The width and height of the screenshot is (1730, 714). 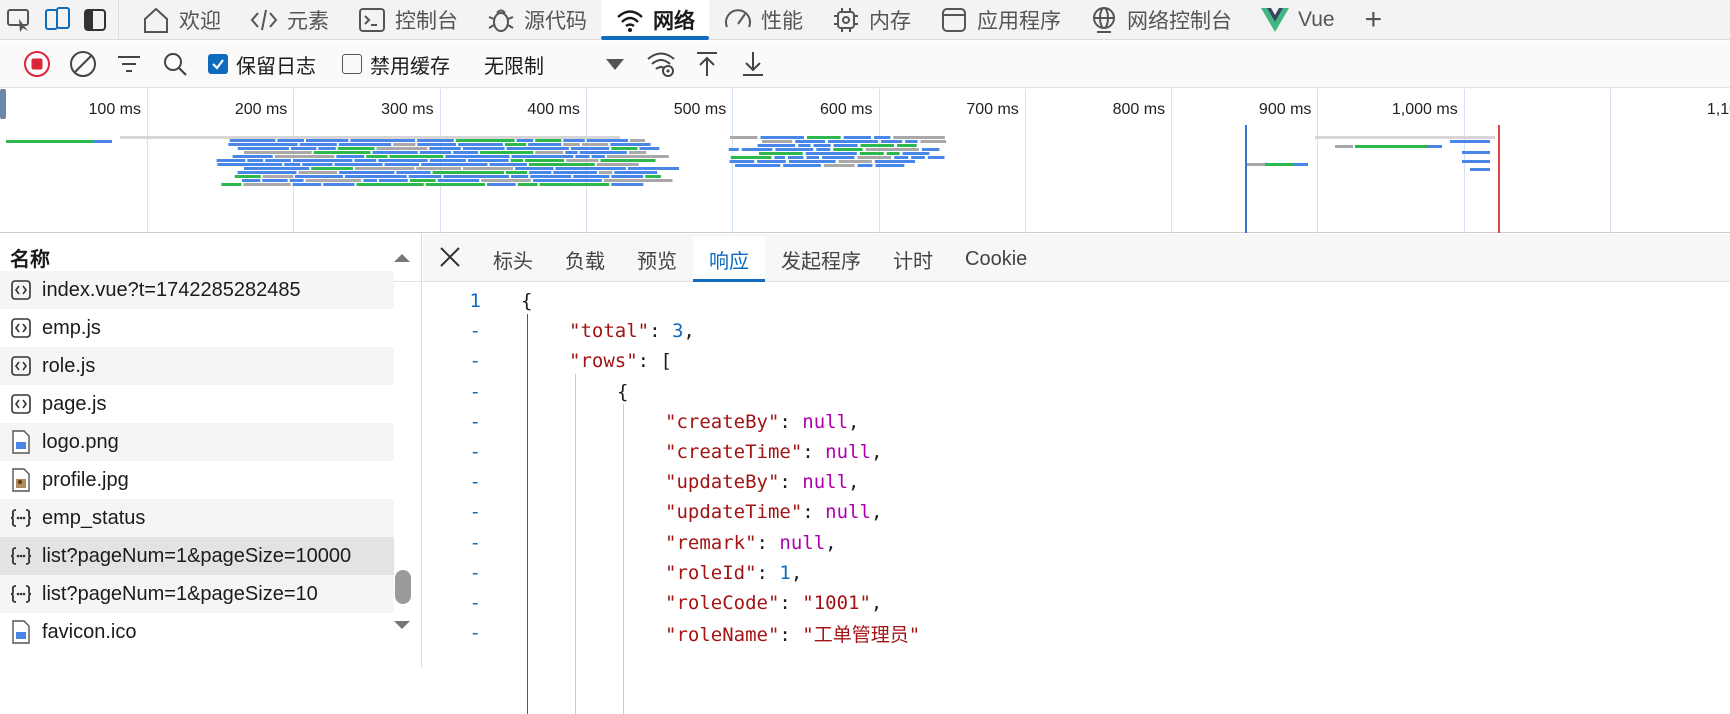 What do you see at coordinates (657, 259) in the screenshot?
I see `detail-tab: 预览` at bounding box center [657, 259].